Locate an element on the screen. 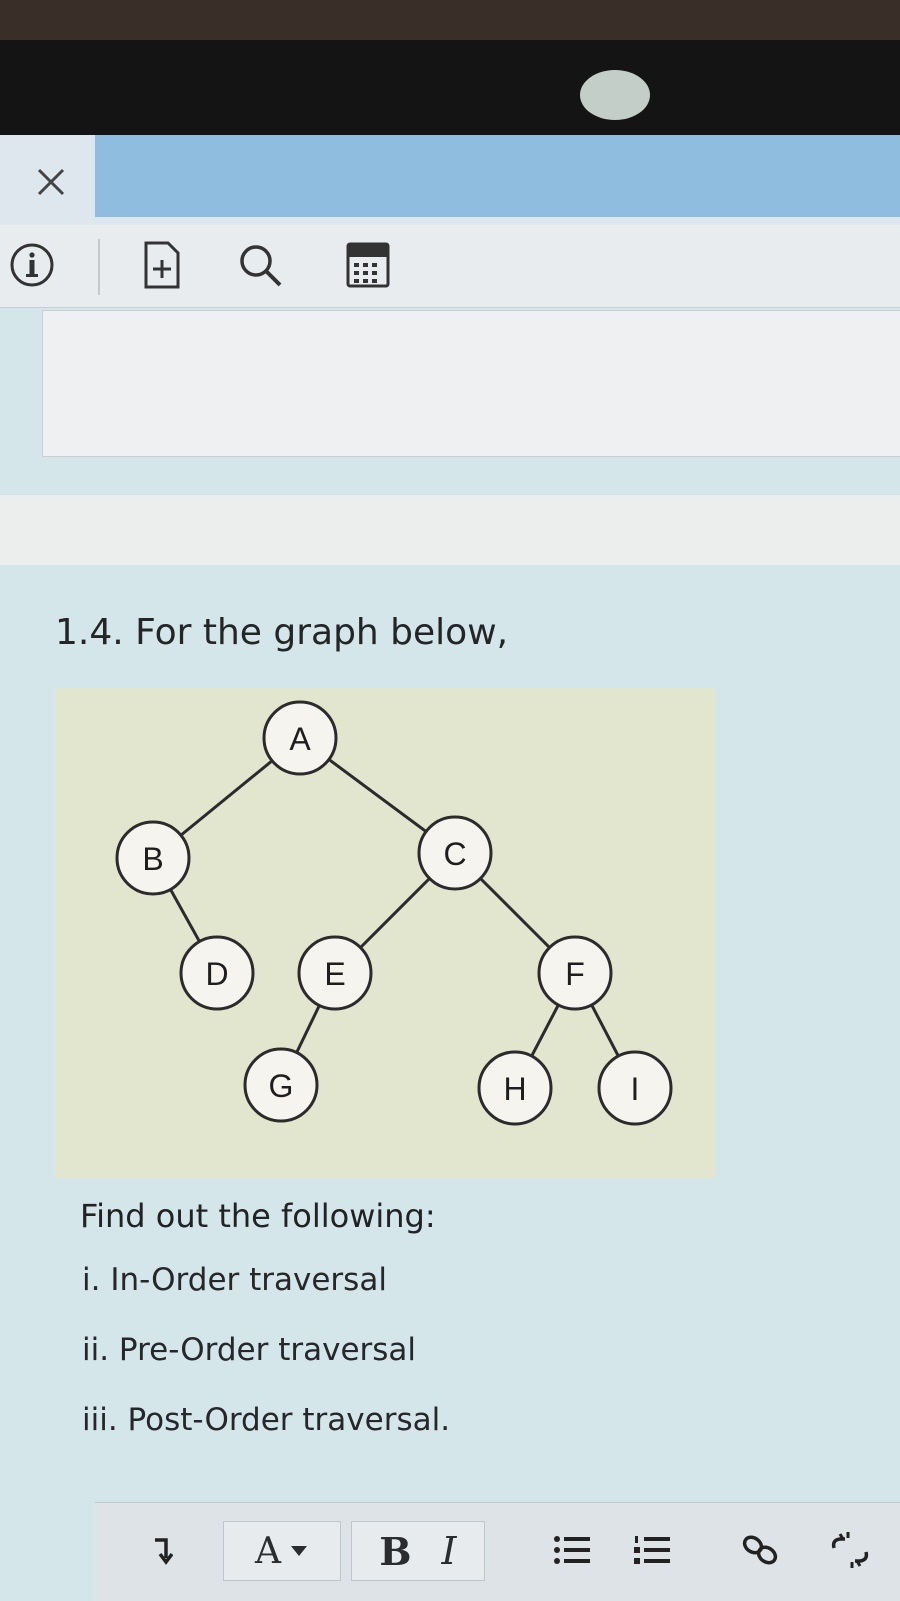 The height and width of the screenshot is (1601, 900). calculator-icon is located at coordinates (368, 265).